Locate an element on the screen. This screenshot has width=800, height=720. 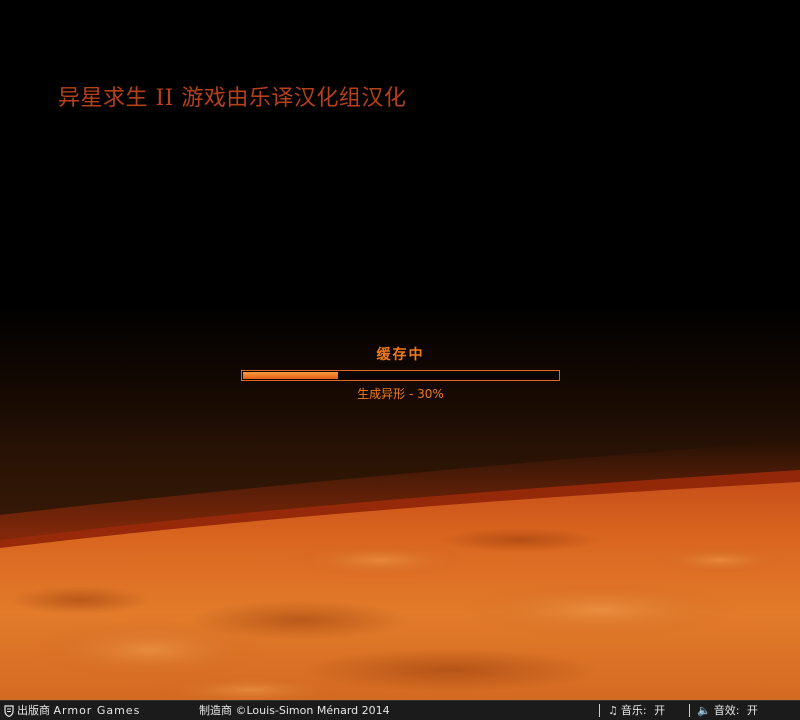
progress-bar is located at coordinates (400, 375).